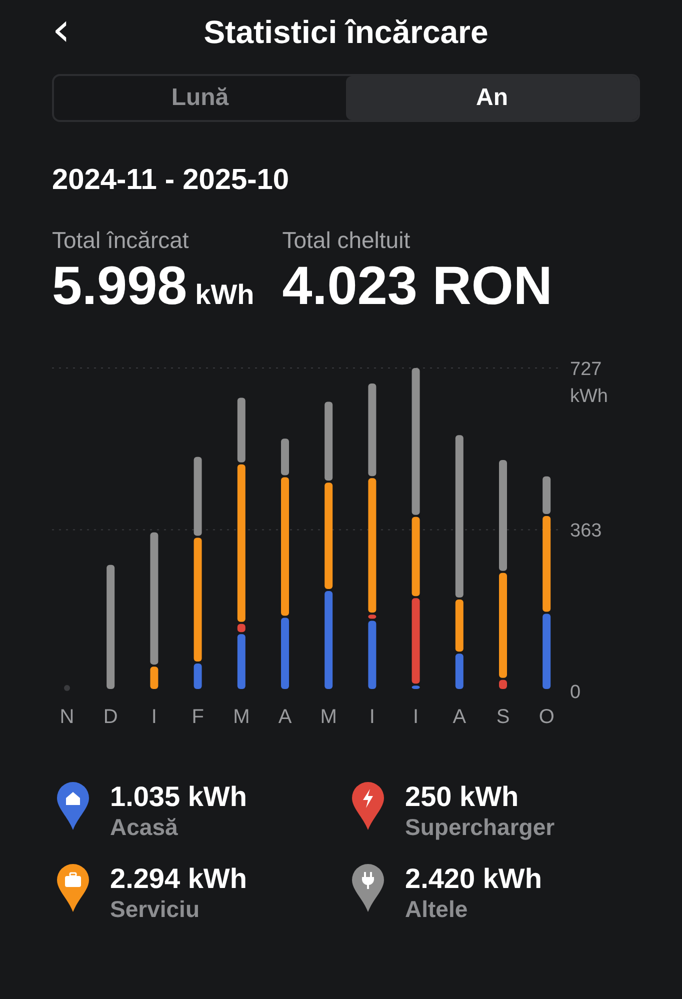  I want to click on total-label: Total încărcat, so click(121, 240).